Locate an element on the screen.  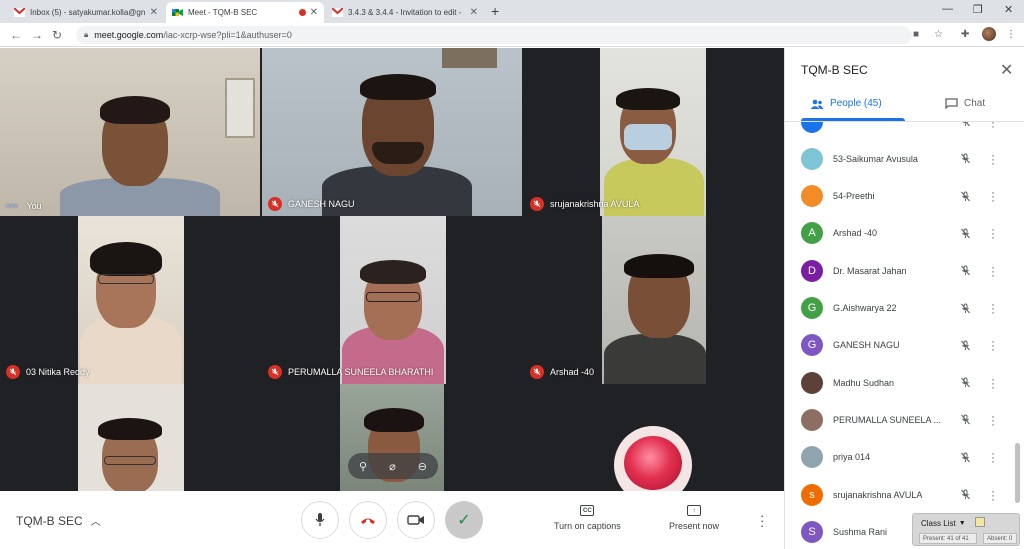
participant-row: A Arshad -40 · · · is located at coordinates (901, 233).